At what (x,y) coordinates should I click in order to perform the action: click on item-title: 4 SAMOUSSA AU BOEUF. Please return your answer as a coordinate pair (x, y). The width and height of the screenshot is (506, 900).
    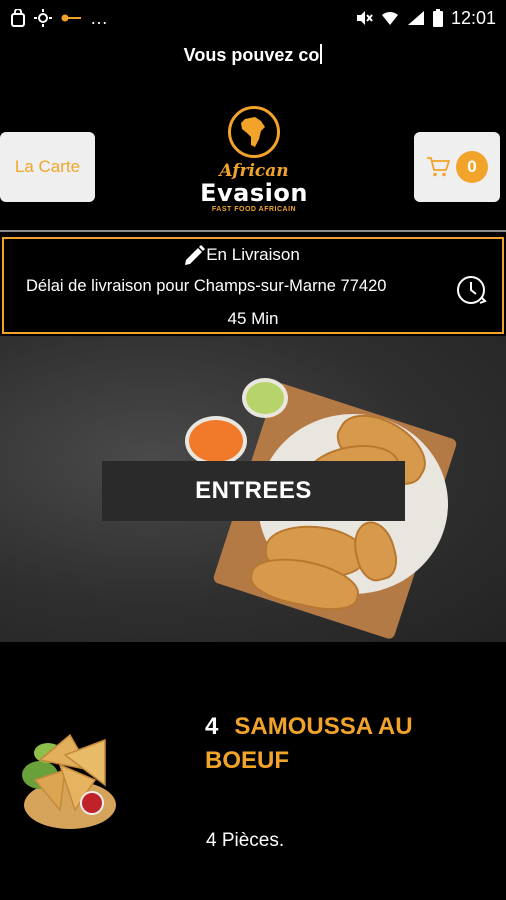
    Looking at the image, I should click on (345, 744).